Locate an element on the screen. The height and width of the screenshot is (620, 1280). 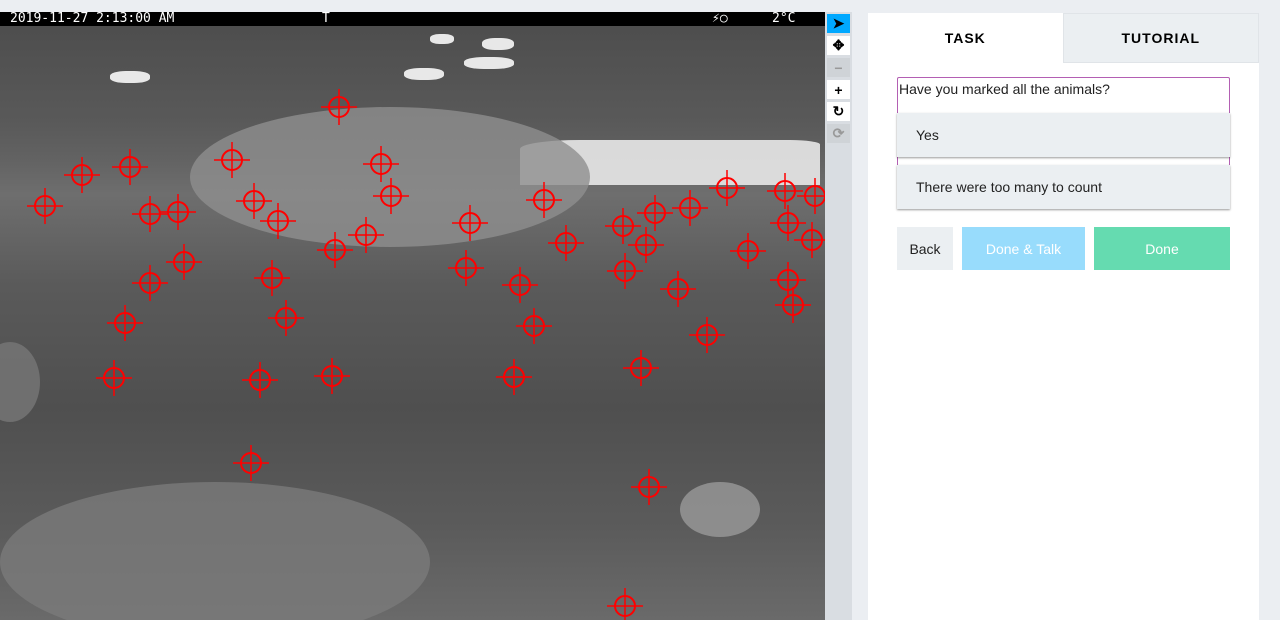
answer-label: There were too many to count is located at coordinates (1009, 187).